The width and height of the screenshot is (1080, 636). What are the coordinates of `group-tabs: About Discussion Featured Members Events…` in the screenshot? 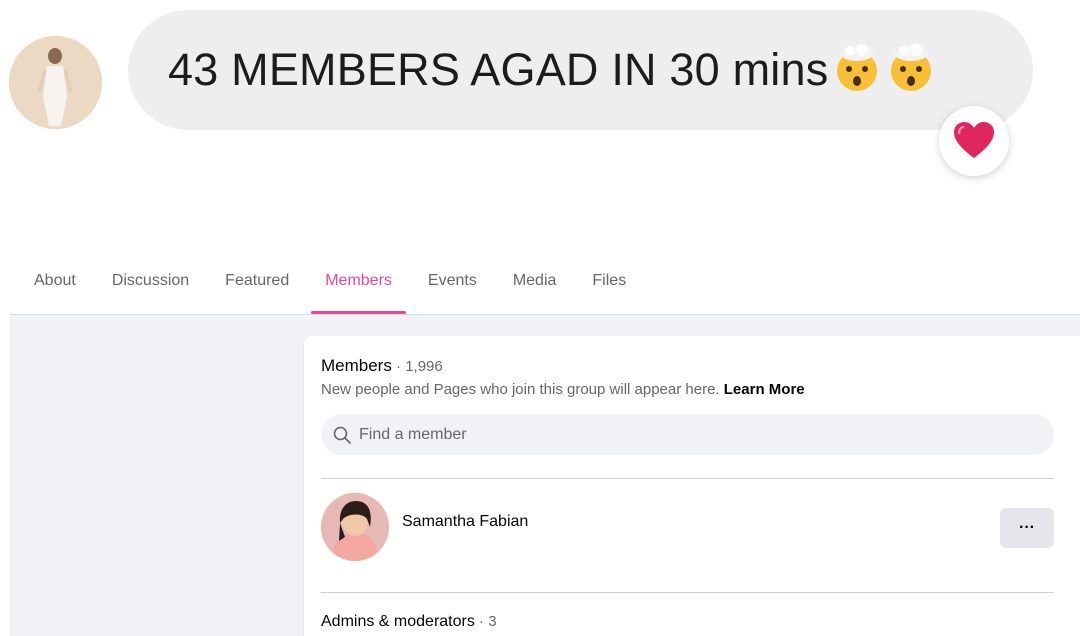 It's located at (330, 285).